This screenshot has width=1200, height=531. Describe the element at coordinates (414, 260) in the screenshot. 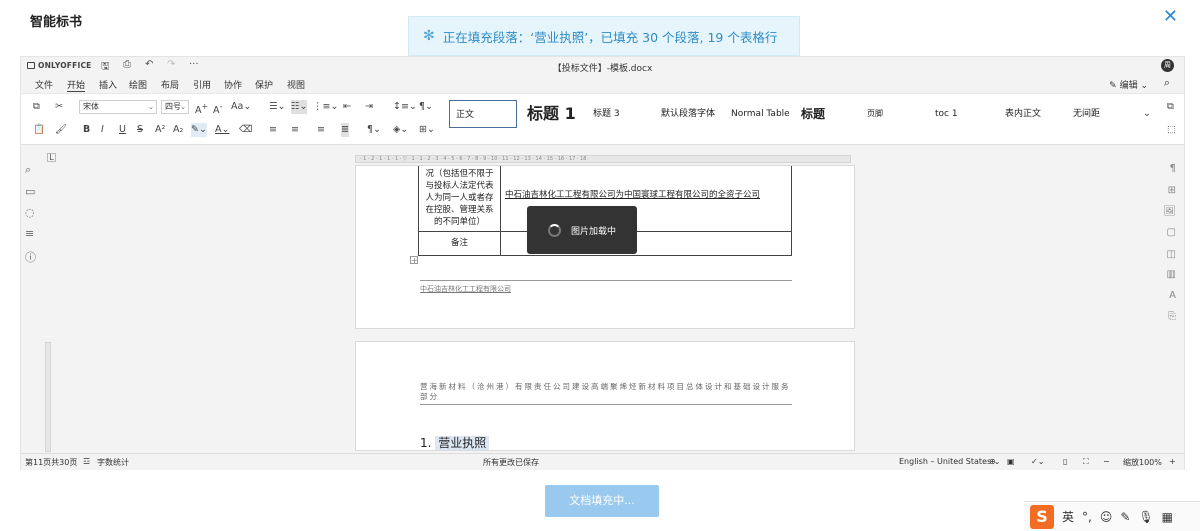

I see `add-row-icon: +` at that location.